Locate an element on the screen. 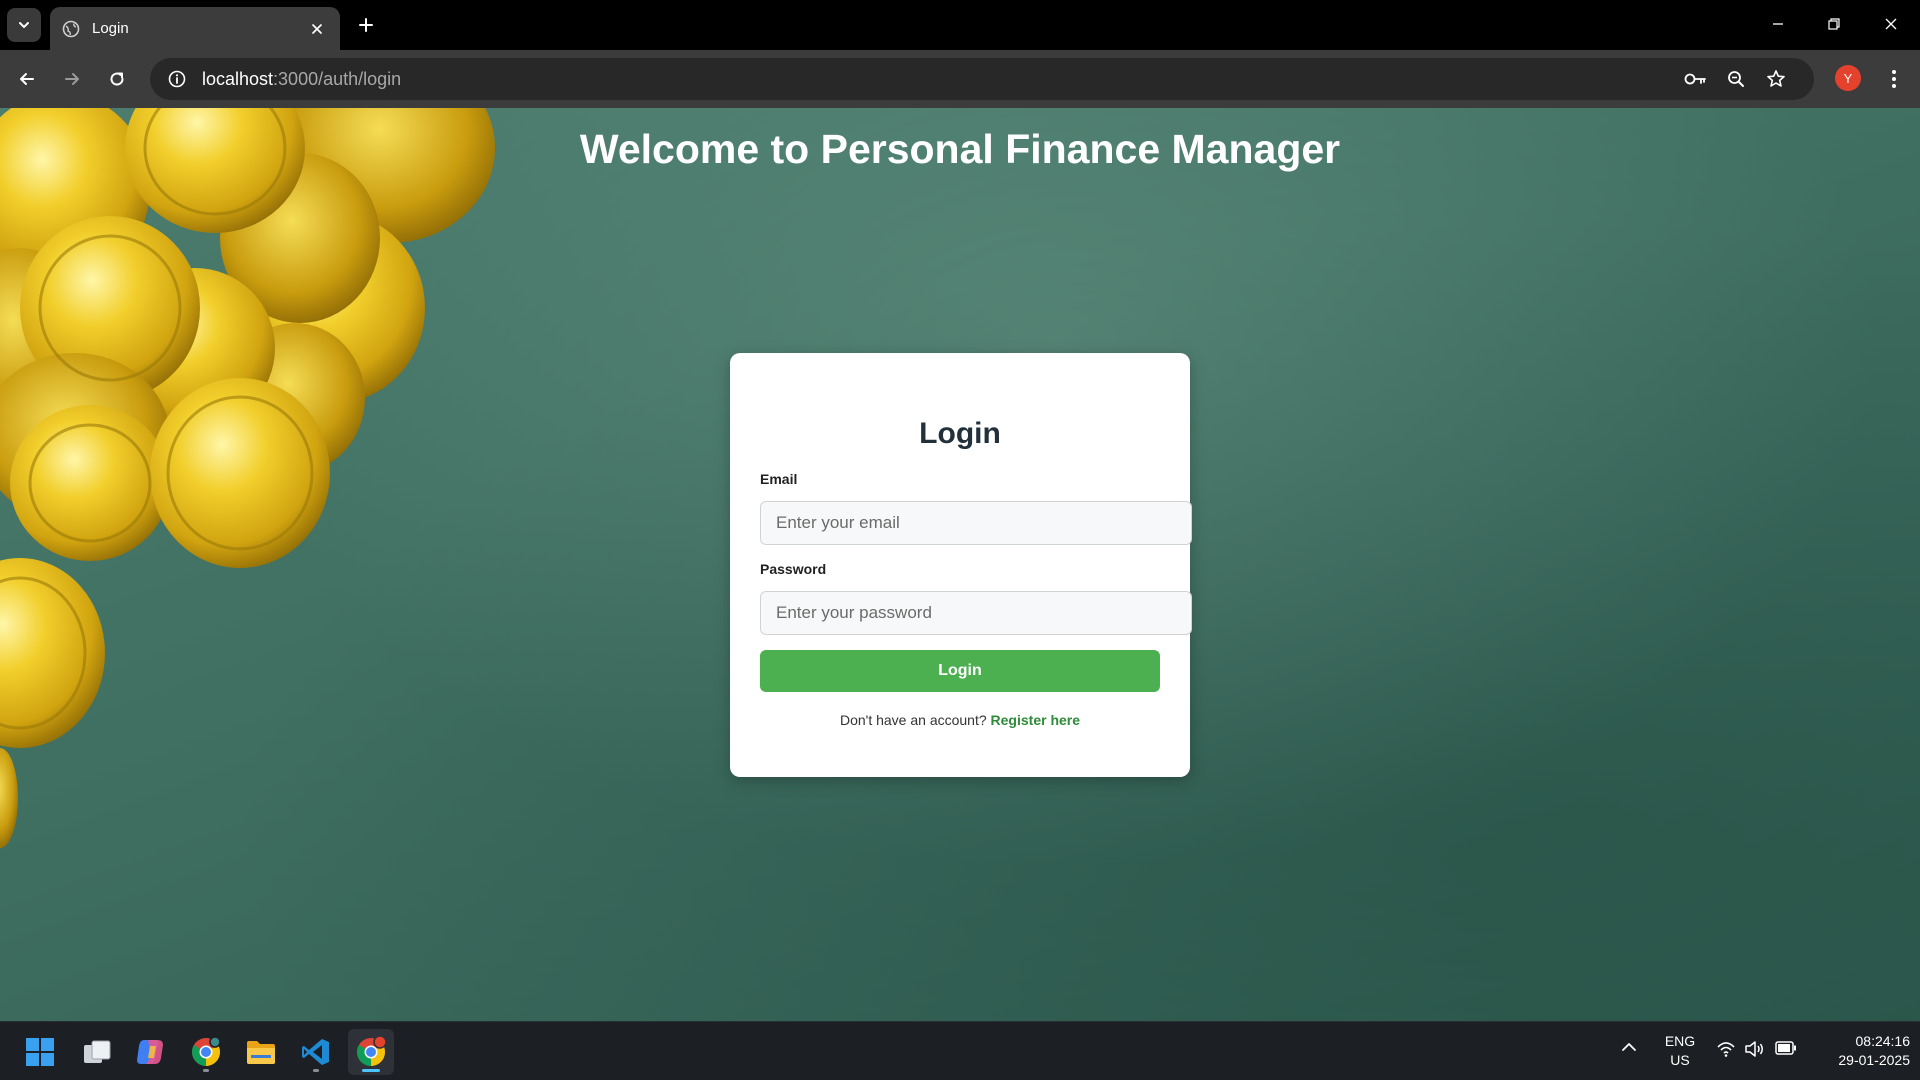 This screenshot has height=1080, width=1920. site-info-icon is located at coordinates (177, 79).